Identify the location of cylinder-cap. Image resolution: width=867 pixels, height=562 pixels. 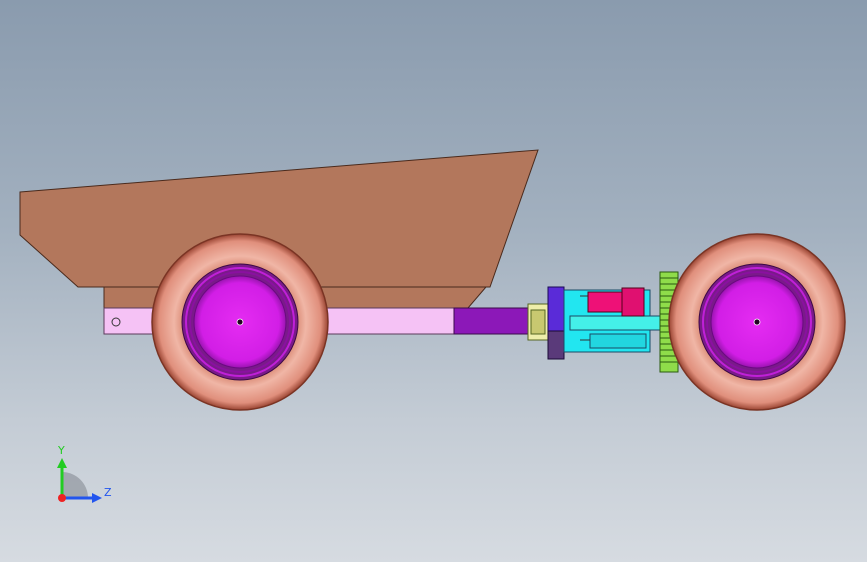
(618, 341).